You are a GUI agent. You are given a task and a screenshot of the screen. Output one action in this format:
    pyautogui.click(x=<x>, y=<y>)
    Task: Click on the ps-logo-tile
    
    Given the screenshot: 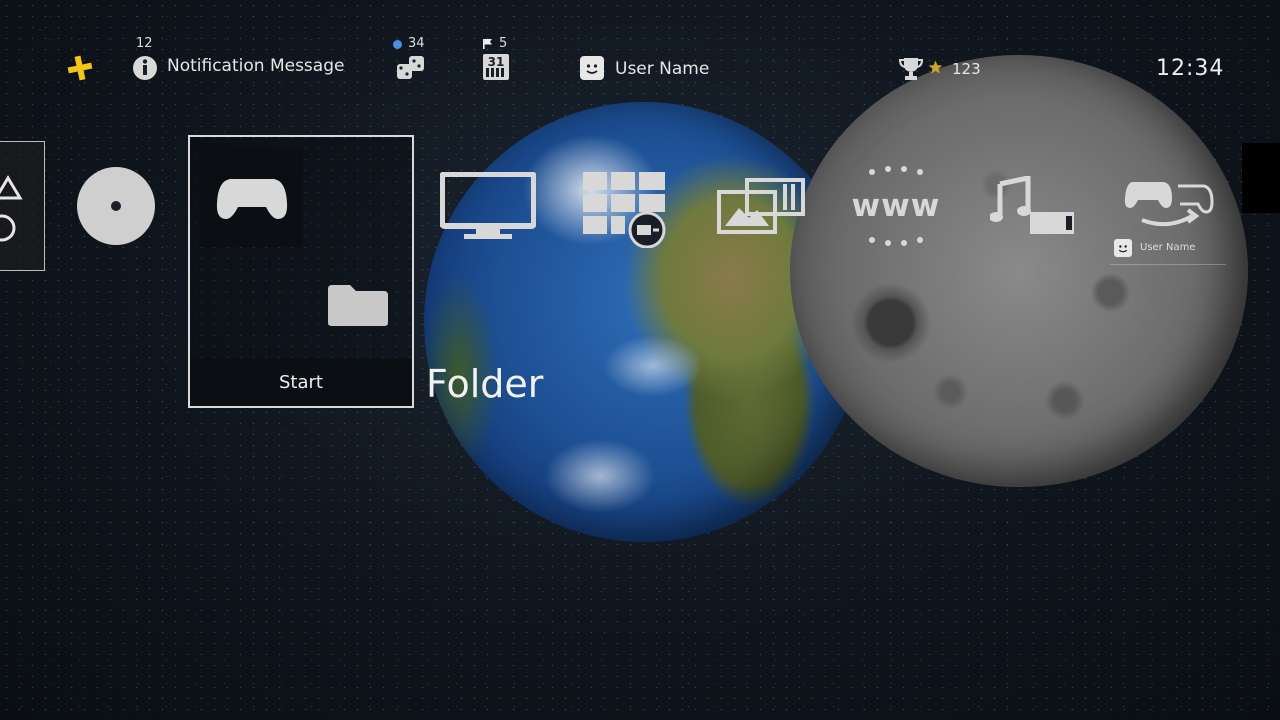 What is the action you would take?
    pyautogui.click(x=22, y=206)
    